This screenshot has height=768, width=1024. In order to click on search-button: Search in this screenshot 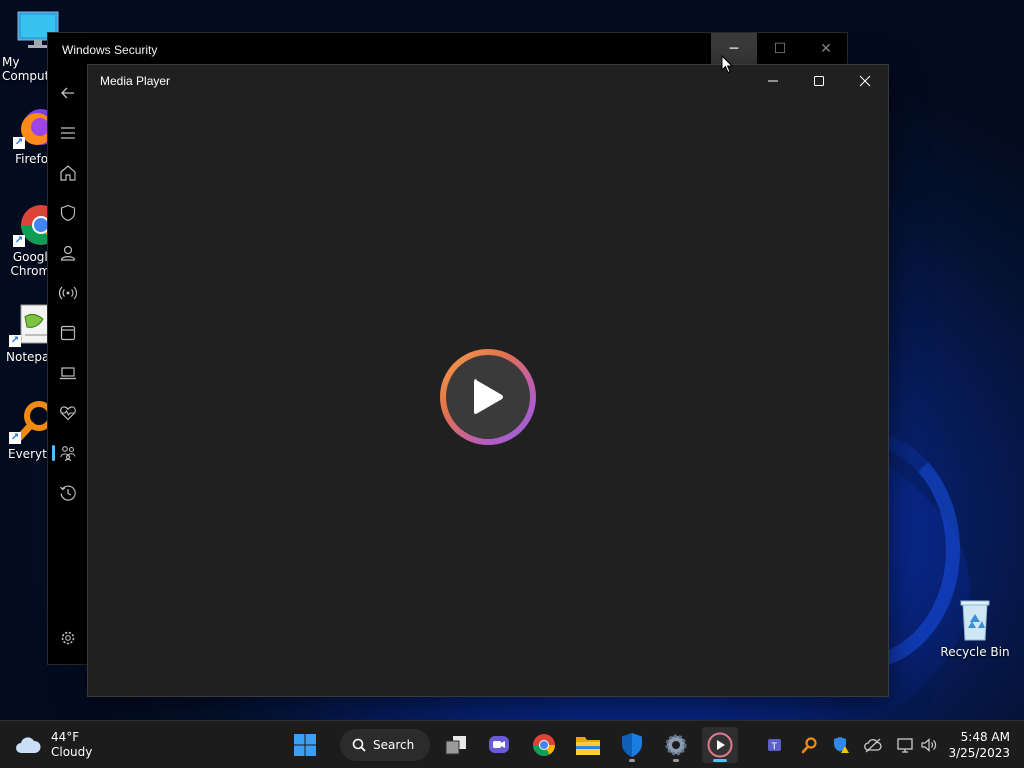, I will do `click(385, 745)`.